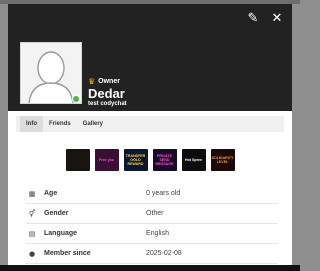  Describe the element at coordinates (150, 268) in the screenshot. I see `page-backdrop-bottom` at that location.